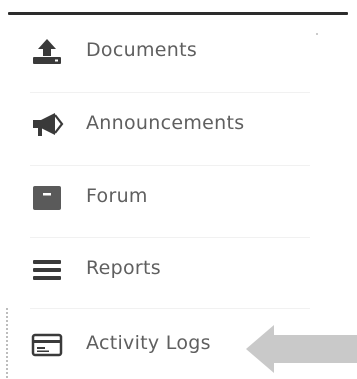 This screenshot has height=379, width=357. What do you see at coordinates (8, 343) in the screenshot?
I see `scan-artifact` at bounding box center [8, 343].